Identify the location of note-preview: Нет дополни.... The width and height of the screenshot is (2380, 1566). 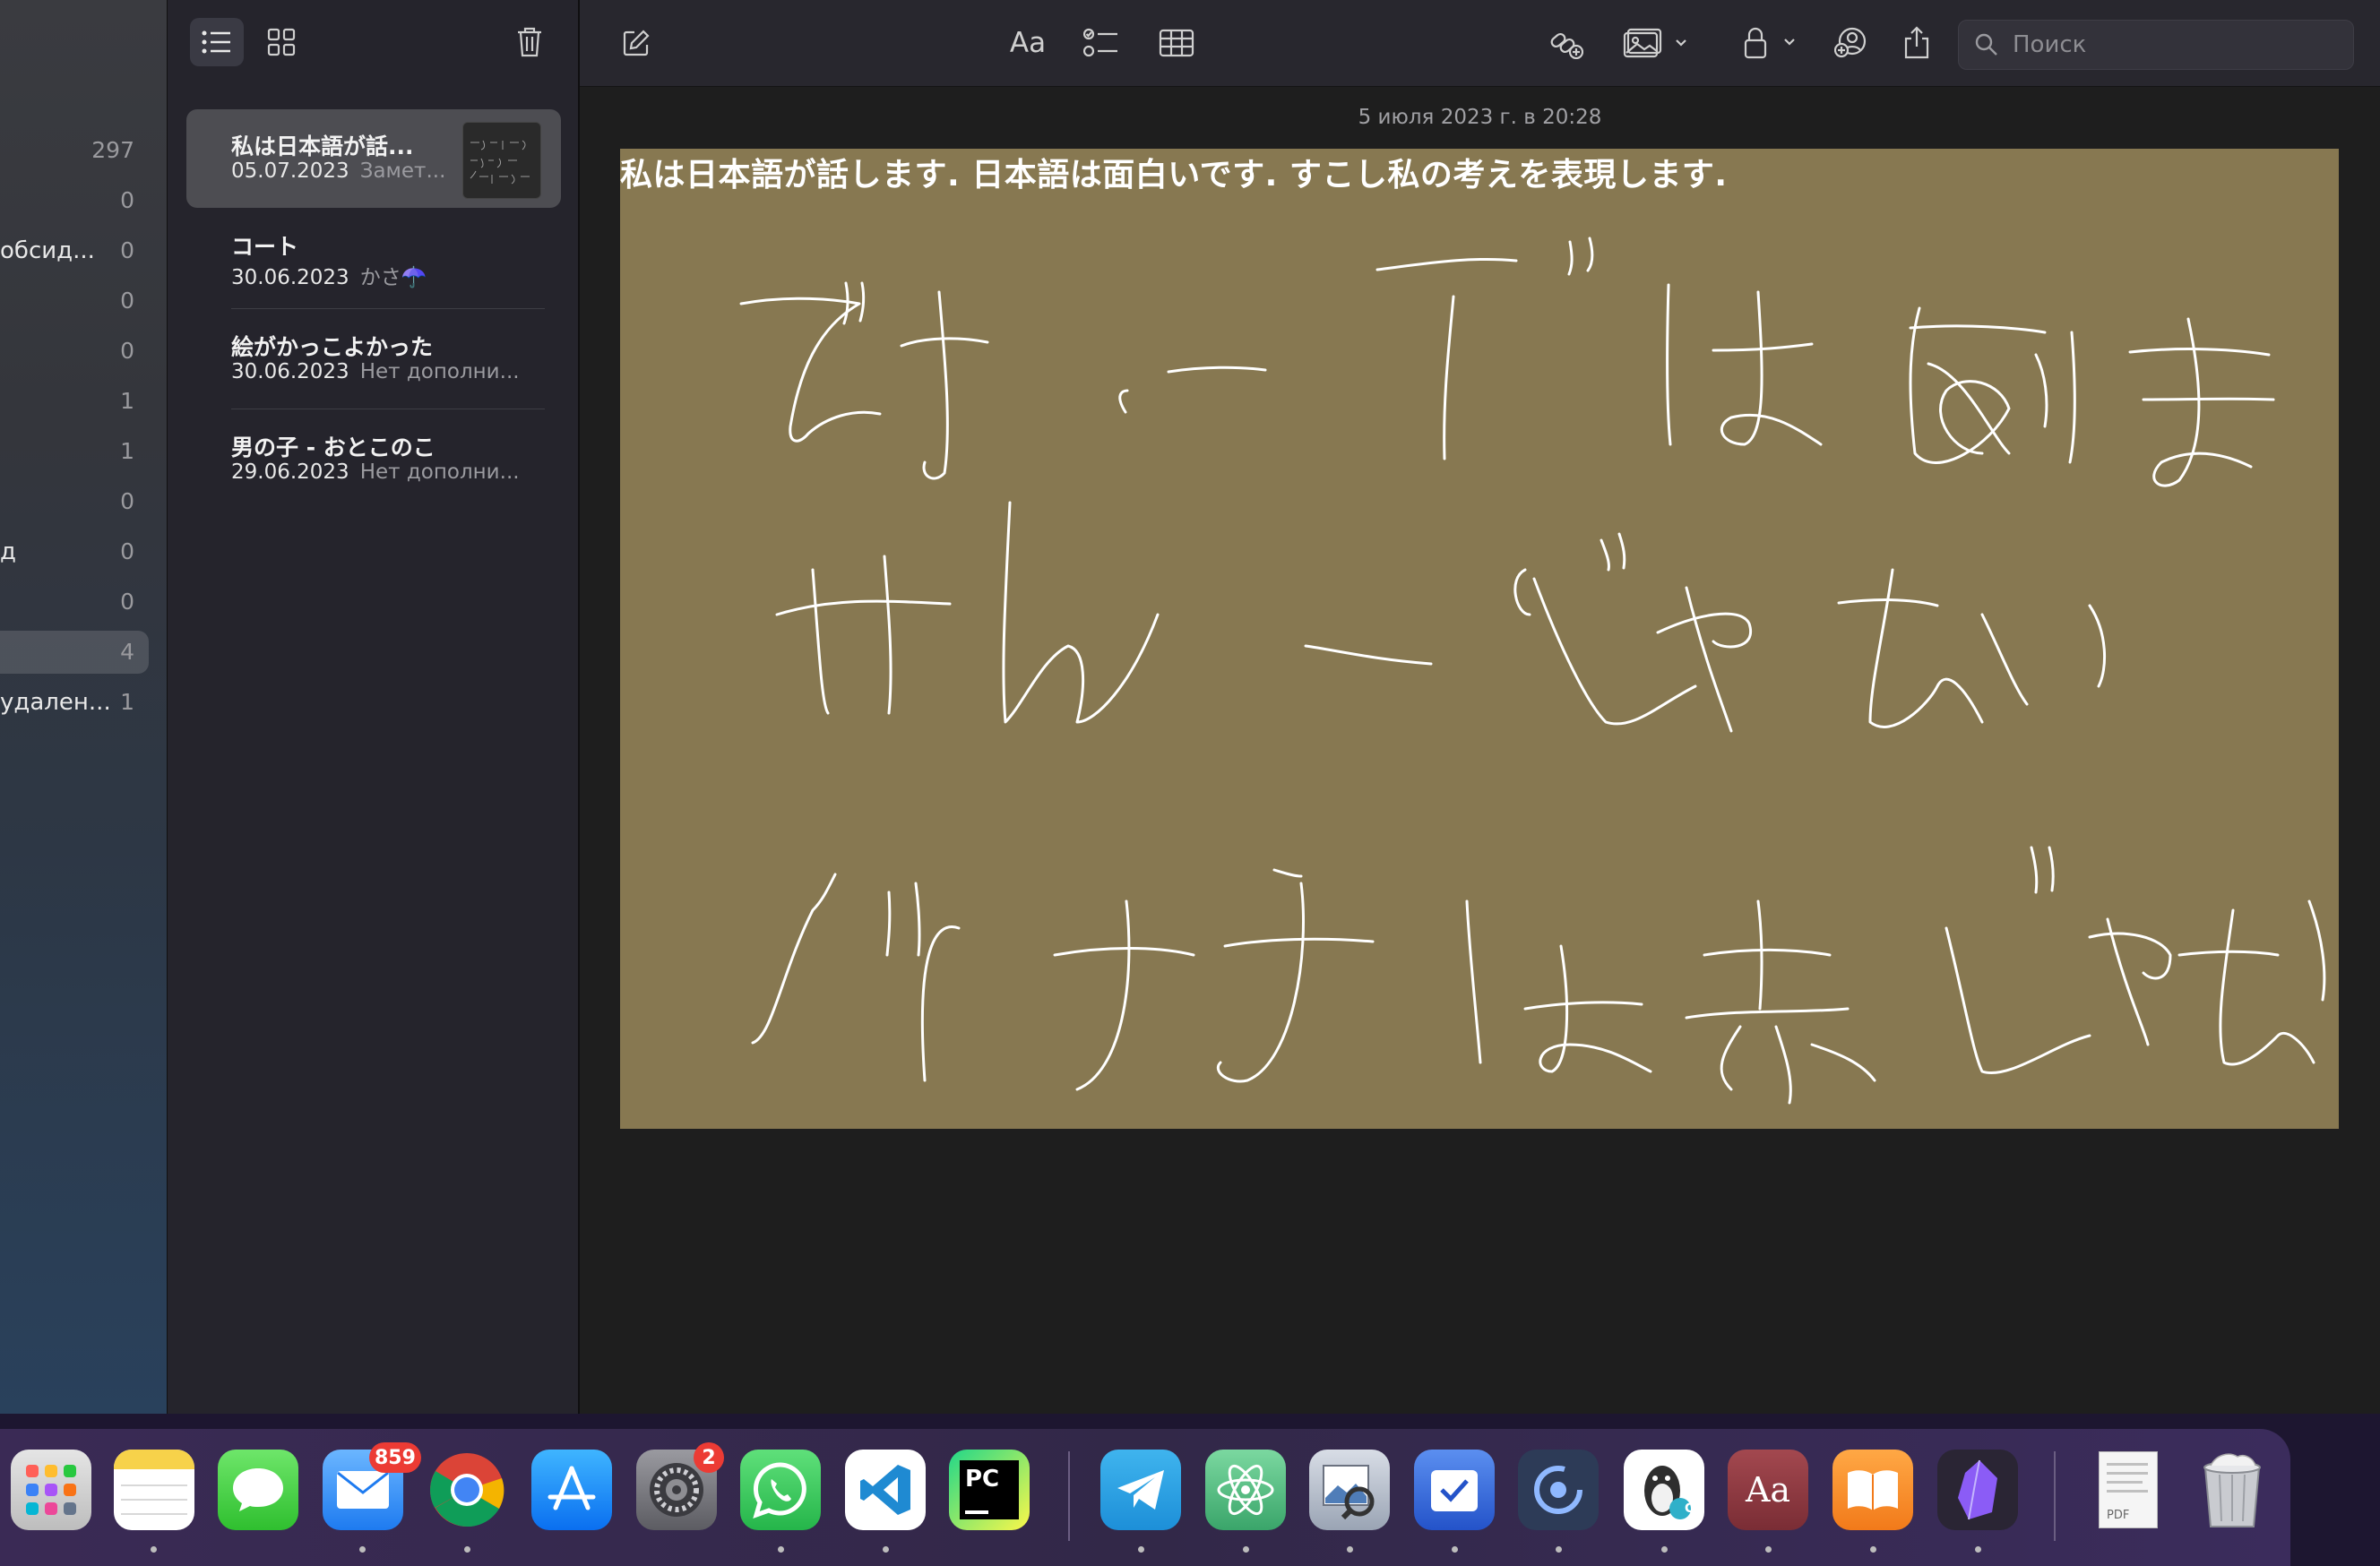
(439, 472).